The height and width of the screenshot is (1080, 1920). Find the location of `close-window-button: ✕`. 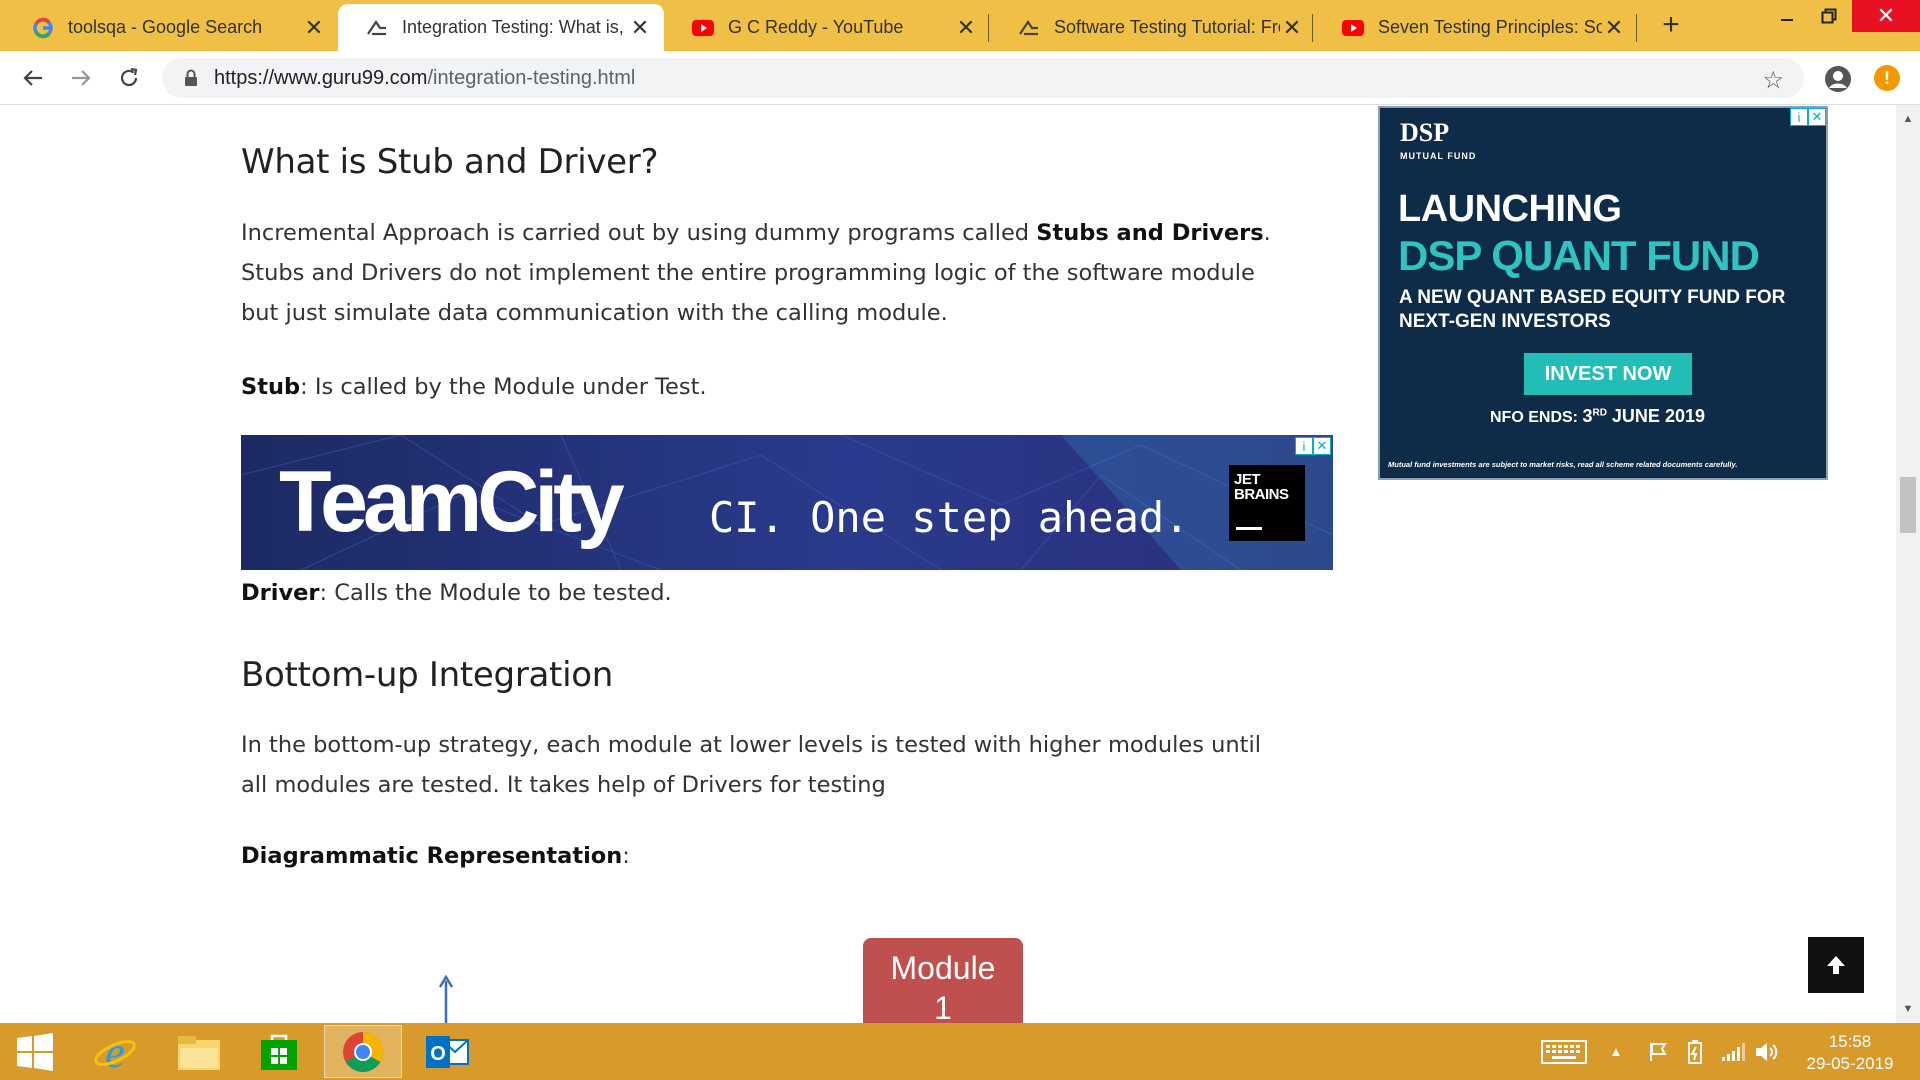

close-window-button: ✕ is located at coordinates (1886, 16).